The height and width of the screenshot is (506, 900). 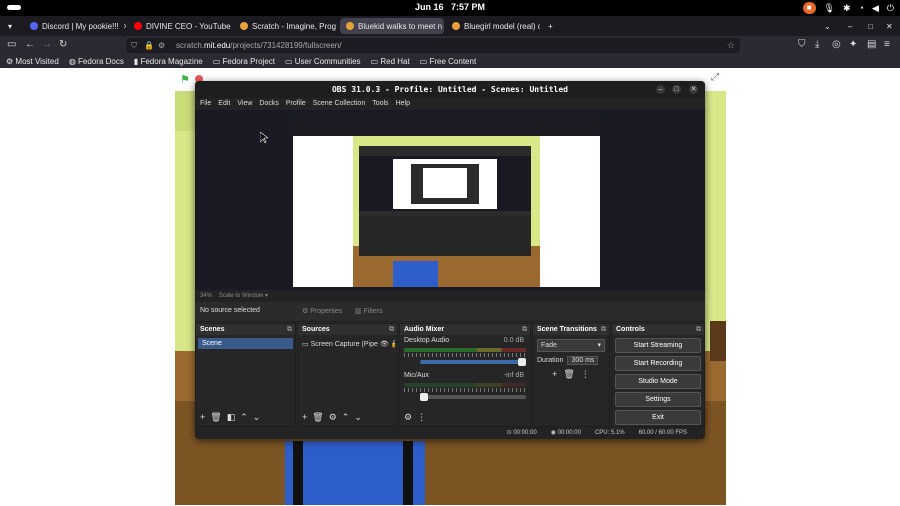 What do you see at coordinates (268, 104) in the screenshot?
I see `menu-docks: Docks` at bounding box center [268, 104].